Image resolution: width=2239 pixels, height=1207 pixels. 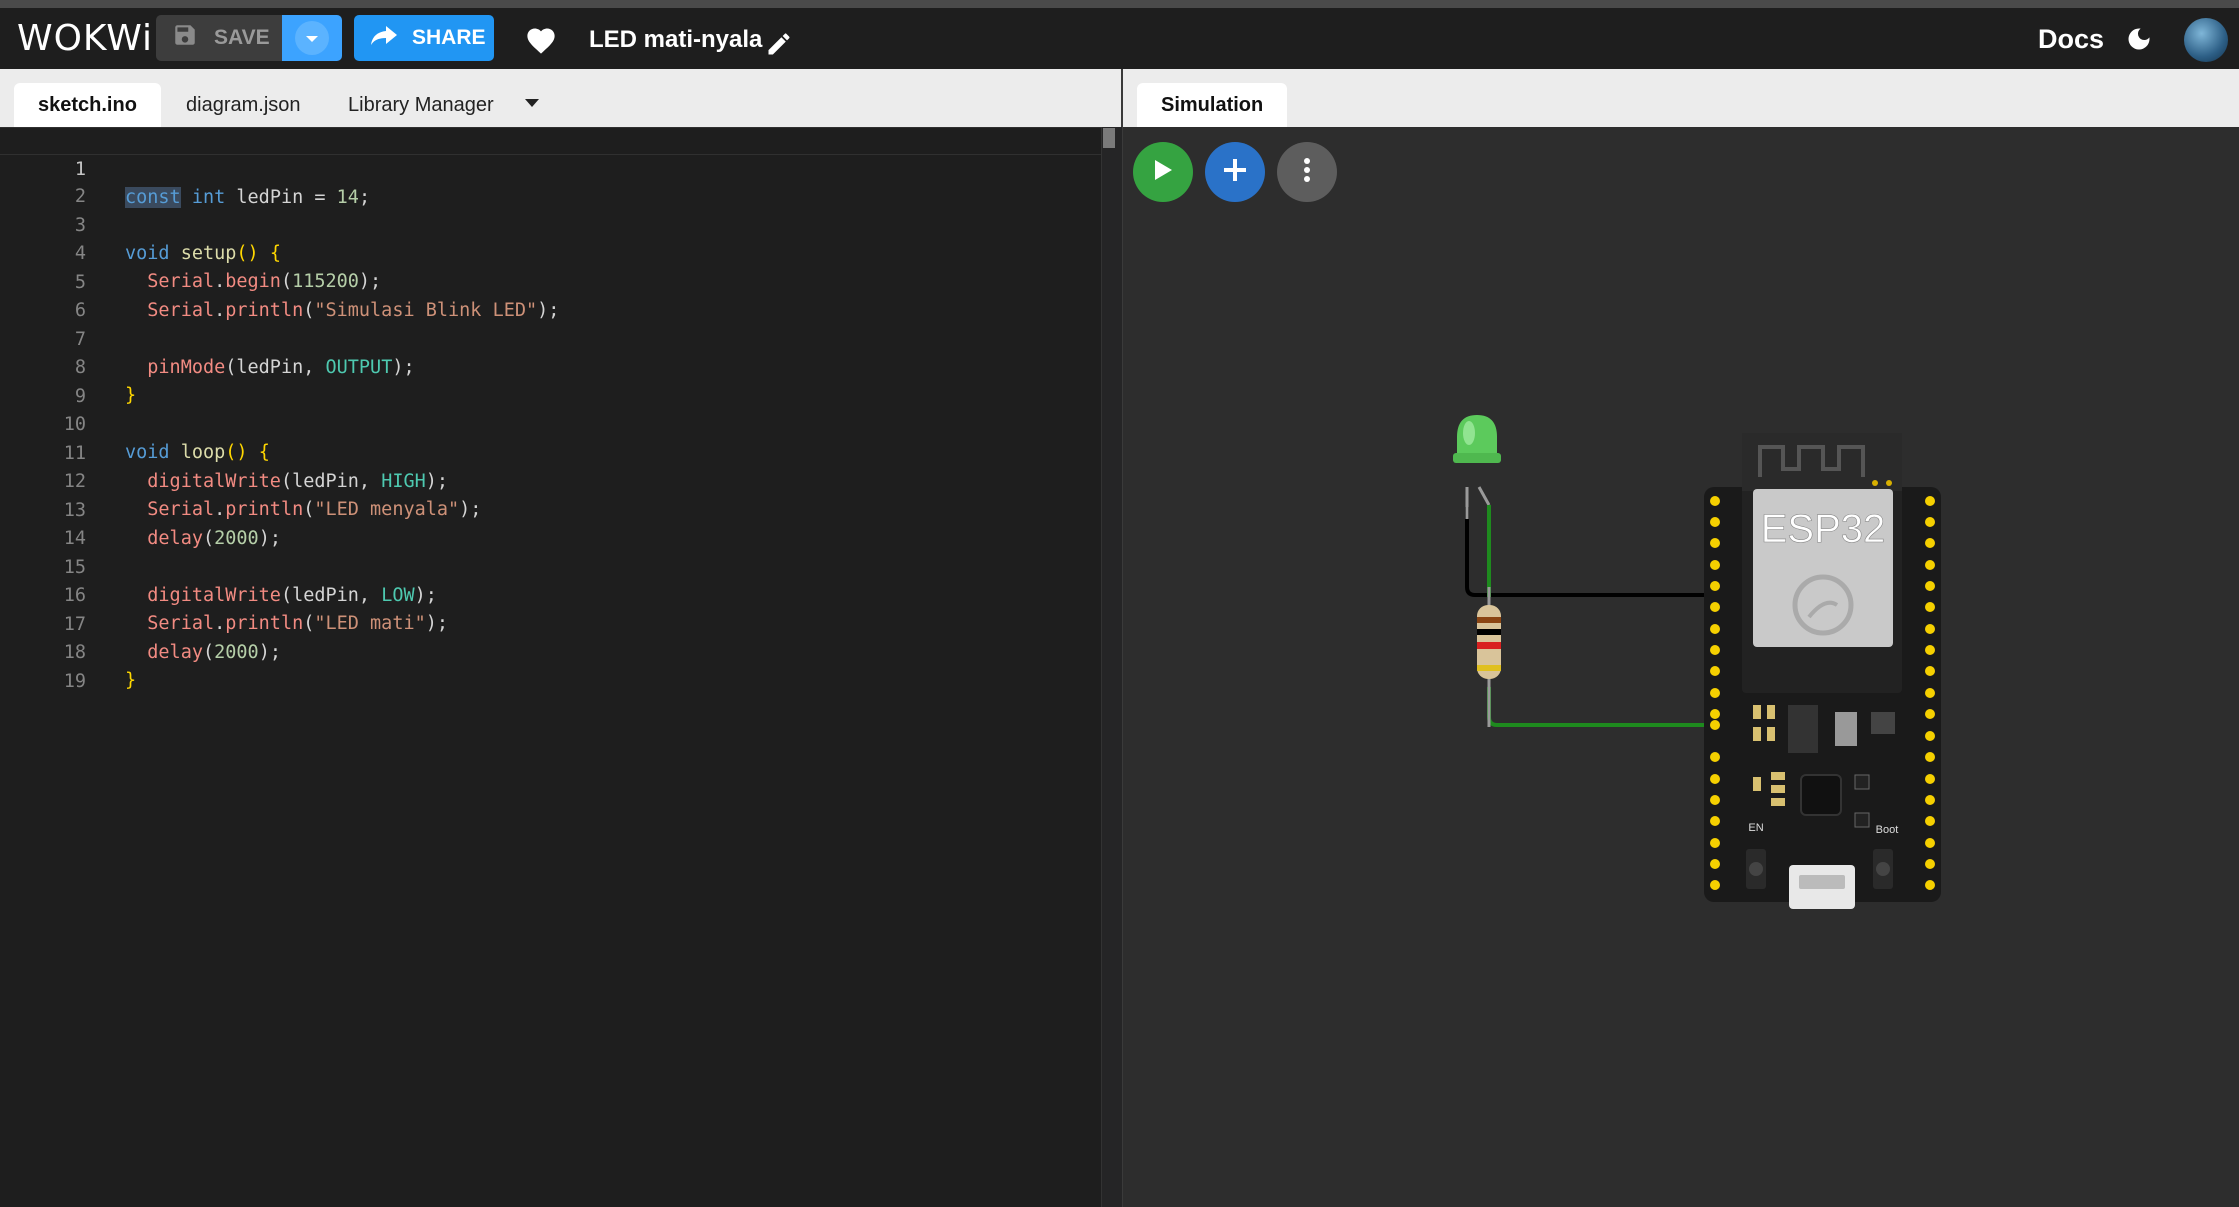 I want to click on code-line: 12 Serial.println("LED menyala");, so click(x=550, y=480).